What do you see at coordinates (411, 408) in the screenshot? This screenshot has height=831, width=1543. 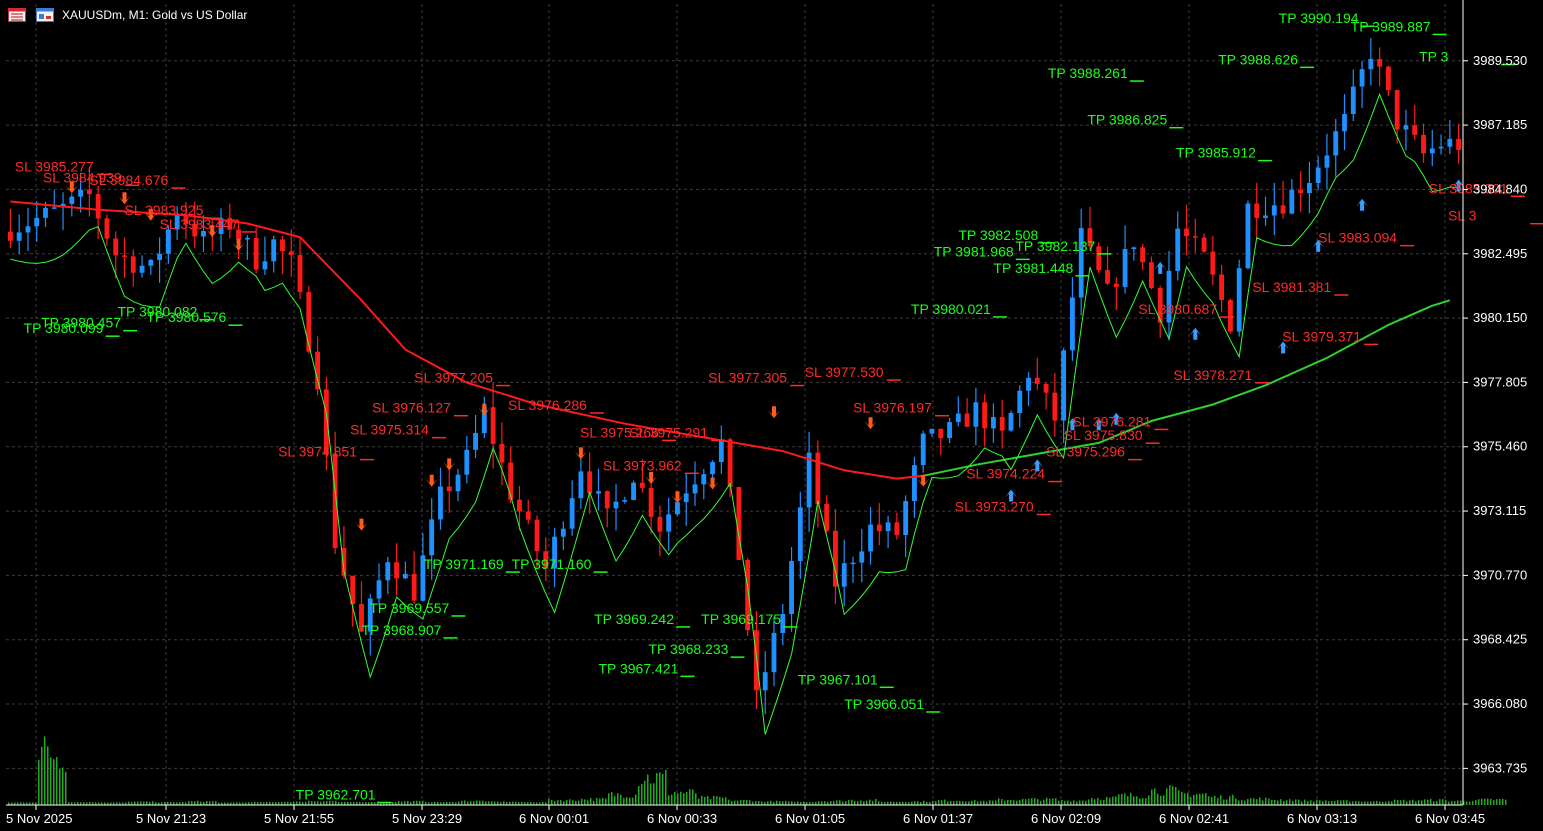 I see `sl-label: SL 3976.127` at bounding box center [411, 408].